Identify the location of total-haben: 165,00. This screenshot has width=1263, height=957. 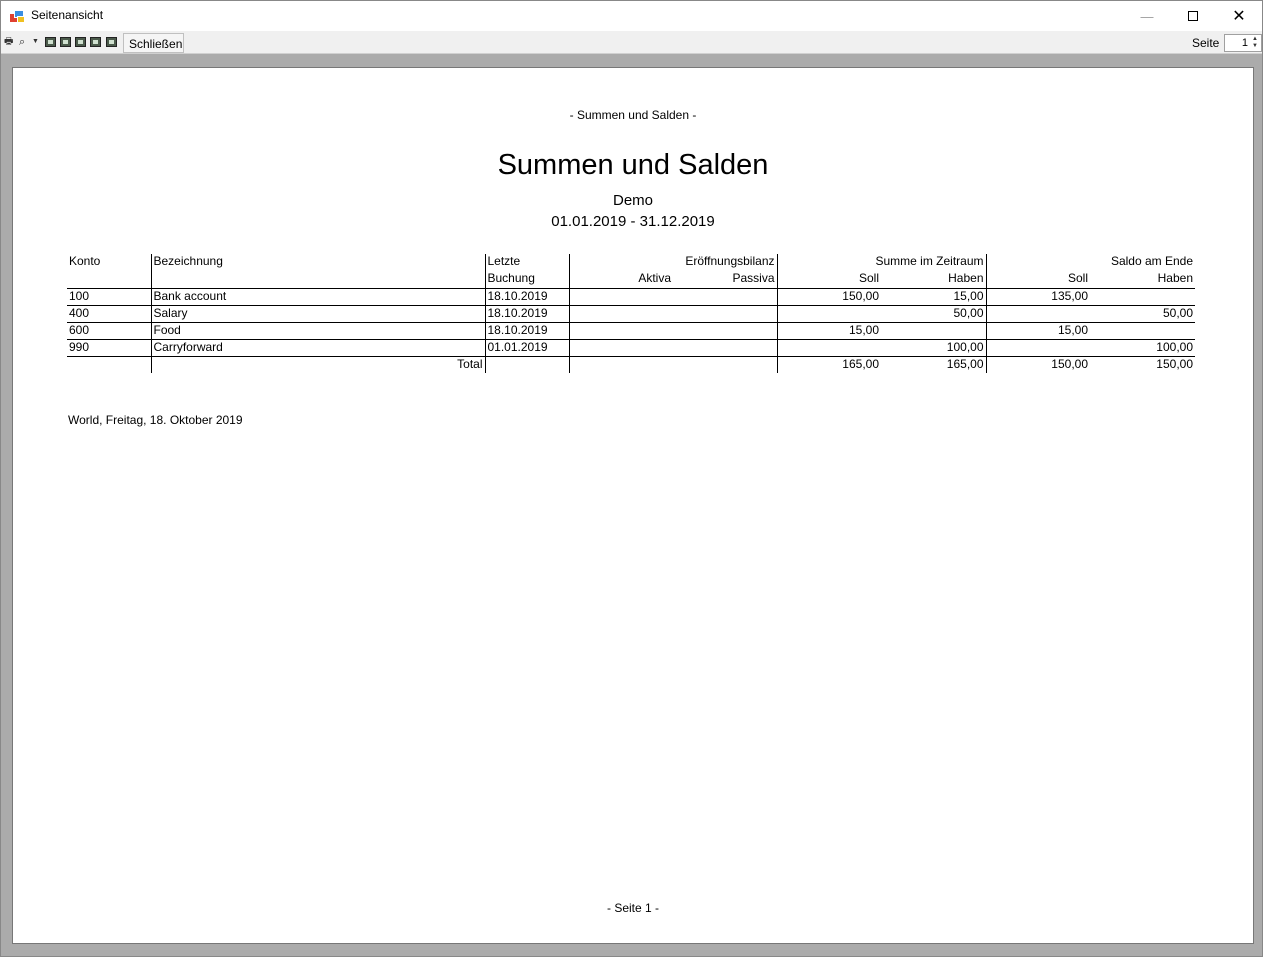
(965, 363).